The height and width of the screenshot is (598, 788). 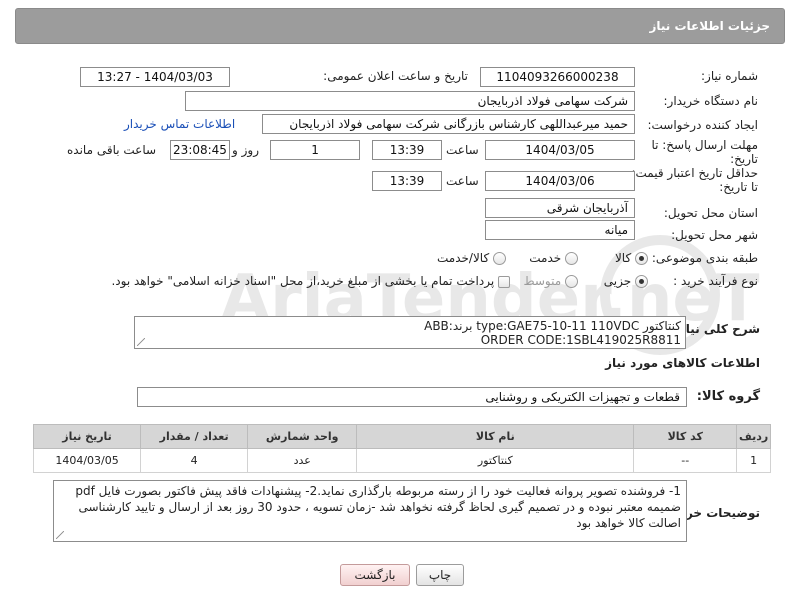 What do you see at coordinates (753, 460) in the screenshot?
I see `cell-index: 1` at bounding box center [753, 460].